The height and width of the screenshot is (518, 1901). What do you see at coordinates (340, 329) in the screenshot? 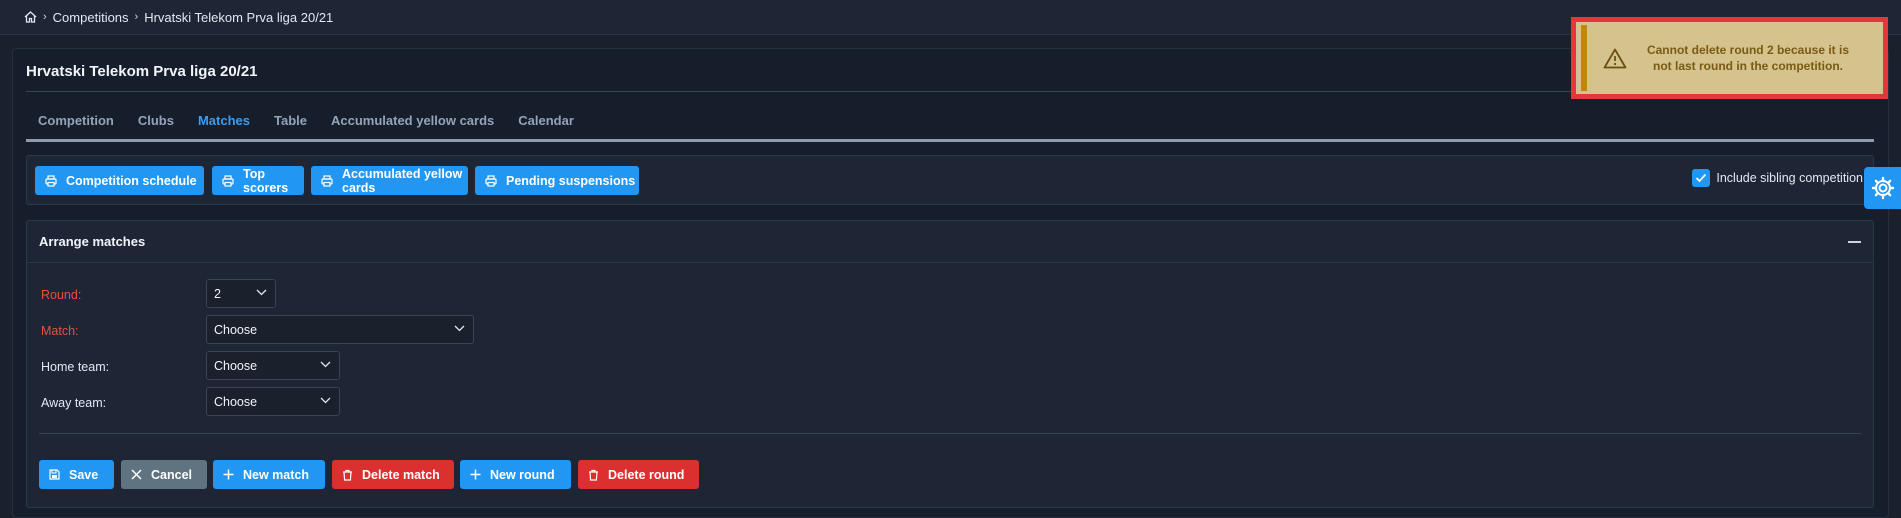
I see `match-select: Choose` at bounding box center [340, 329].